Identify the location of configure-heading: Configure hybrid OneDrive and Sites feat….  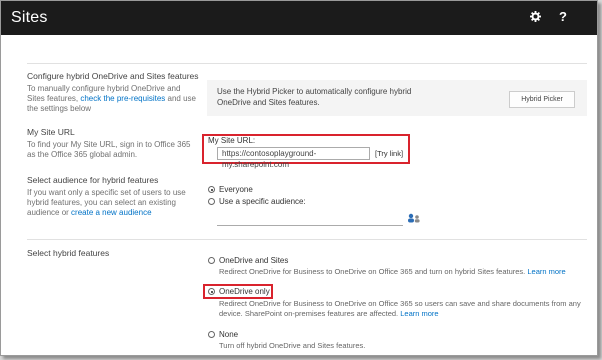
(113, 76).